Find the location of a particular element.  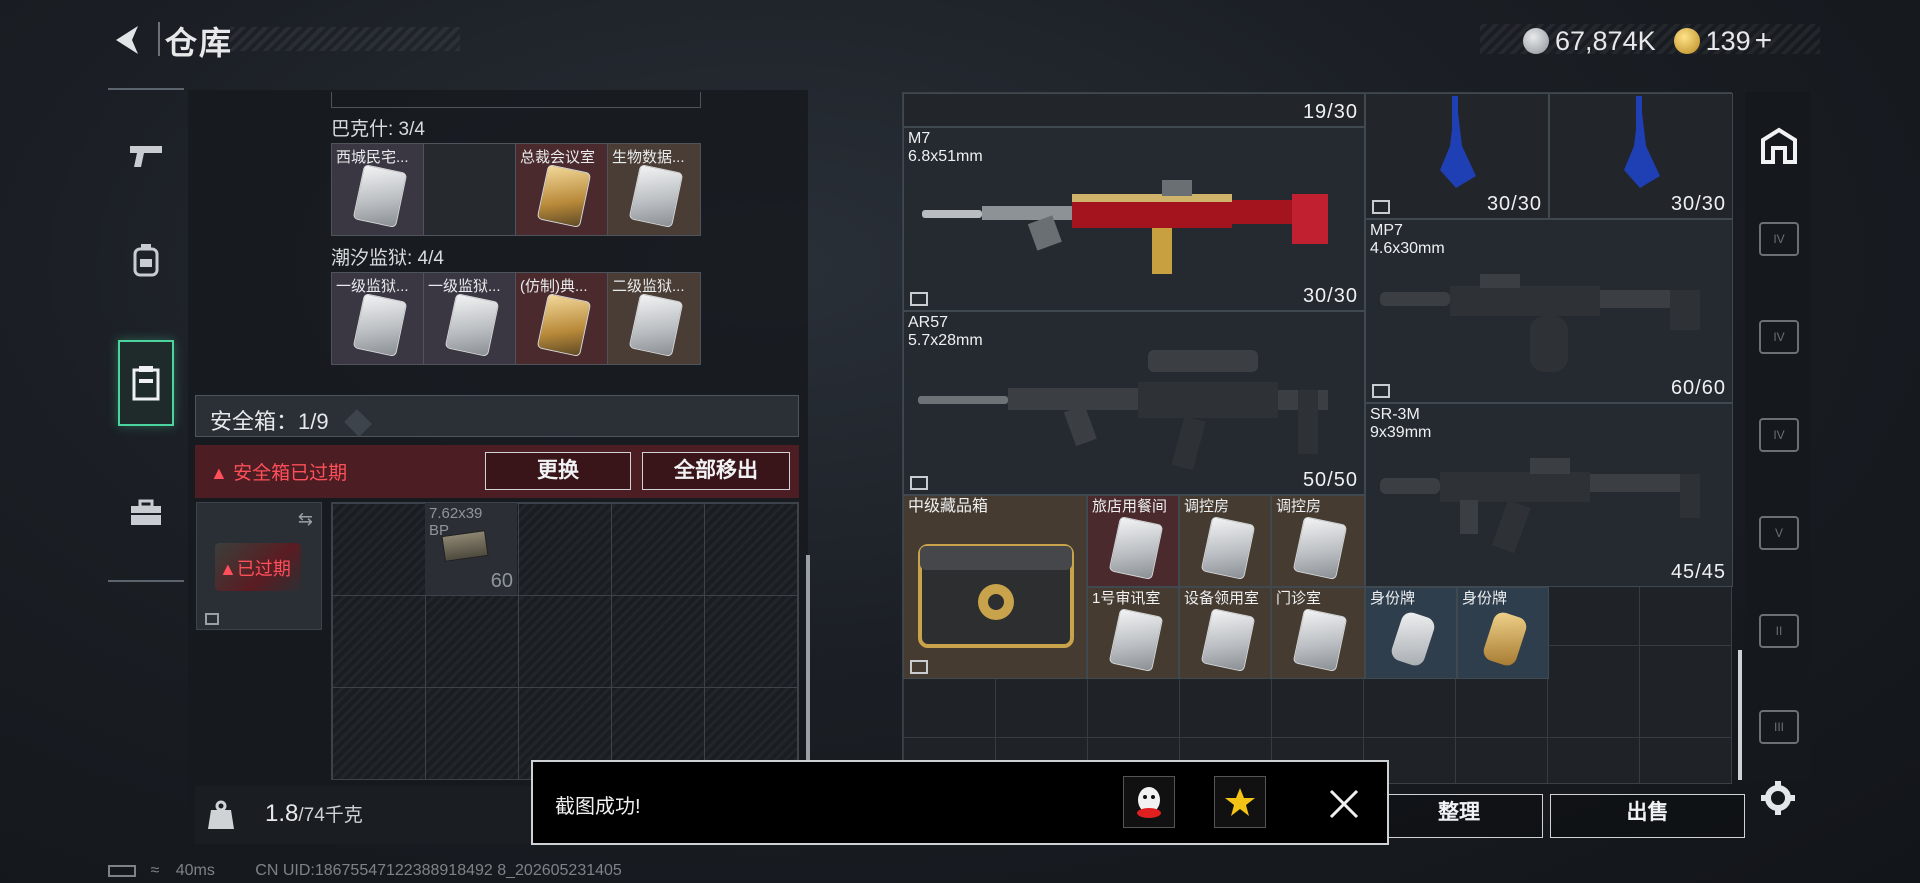

case-level-icon: V is located at coordinates (1779, 533).